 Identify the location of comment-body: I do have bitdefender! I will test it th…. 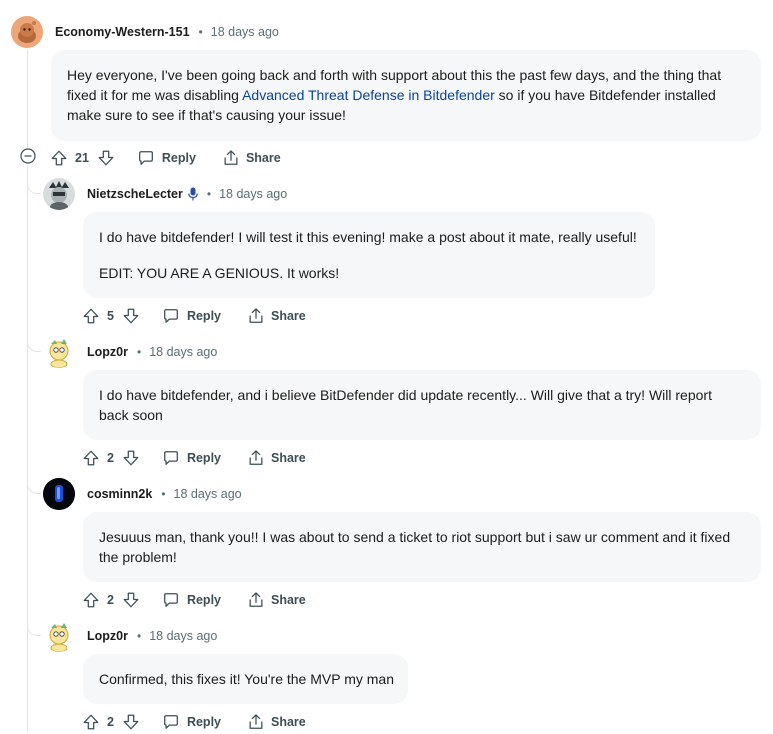
(369, 255).